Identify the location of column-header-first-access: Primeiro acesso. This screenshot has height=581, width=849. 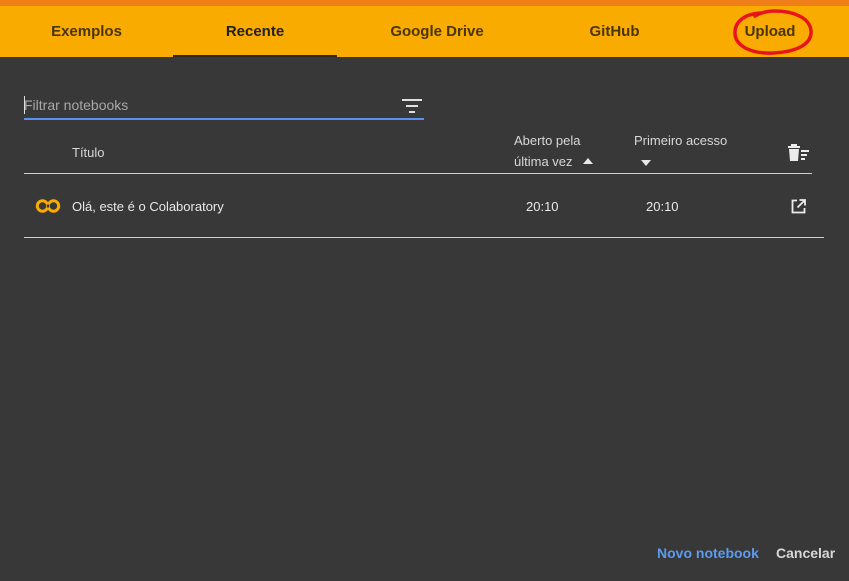
(680, 140).